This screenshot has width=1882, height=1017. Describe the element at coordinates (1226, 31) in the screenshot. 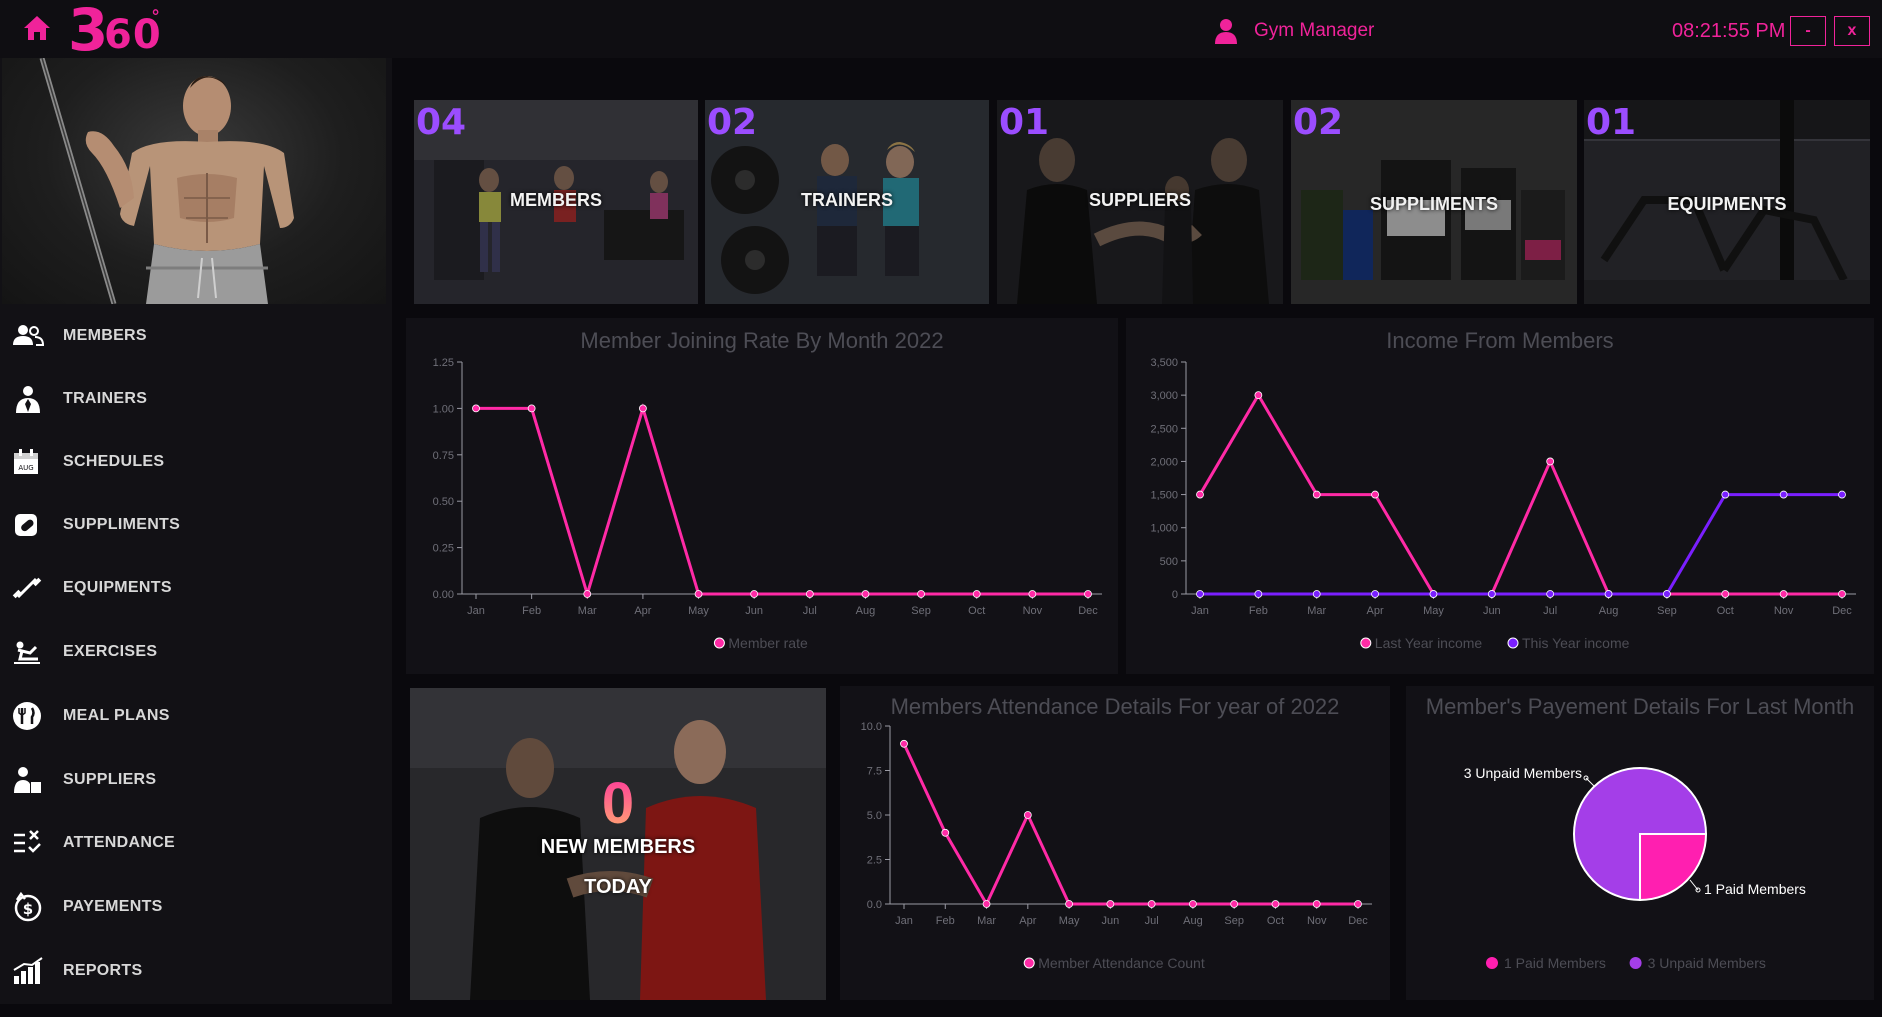

I see `user-icon` at that location.